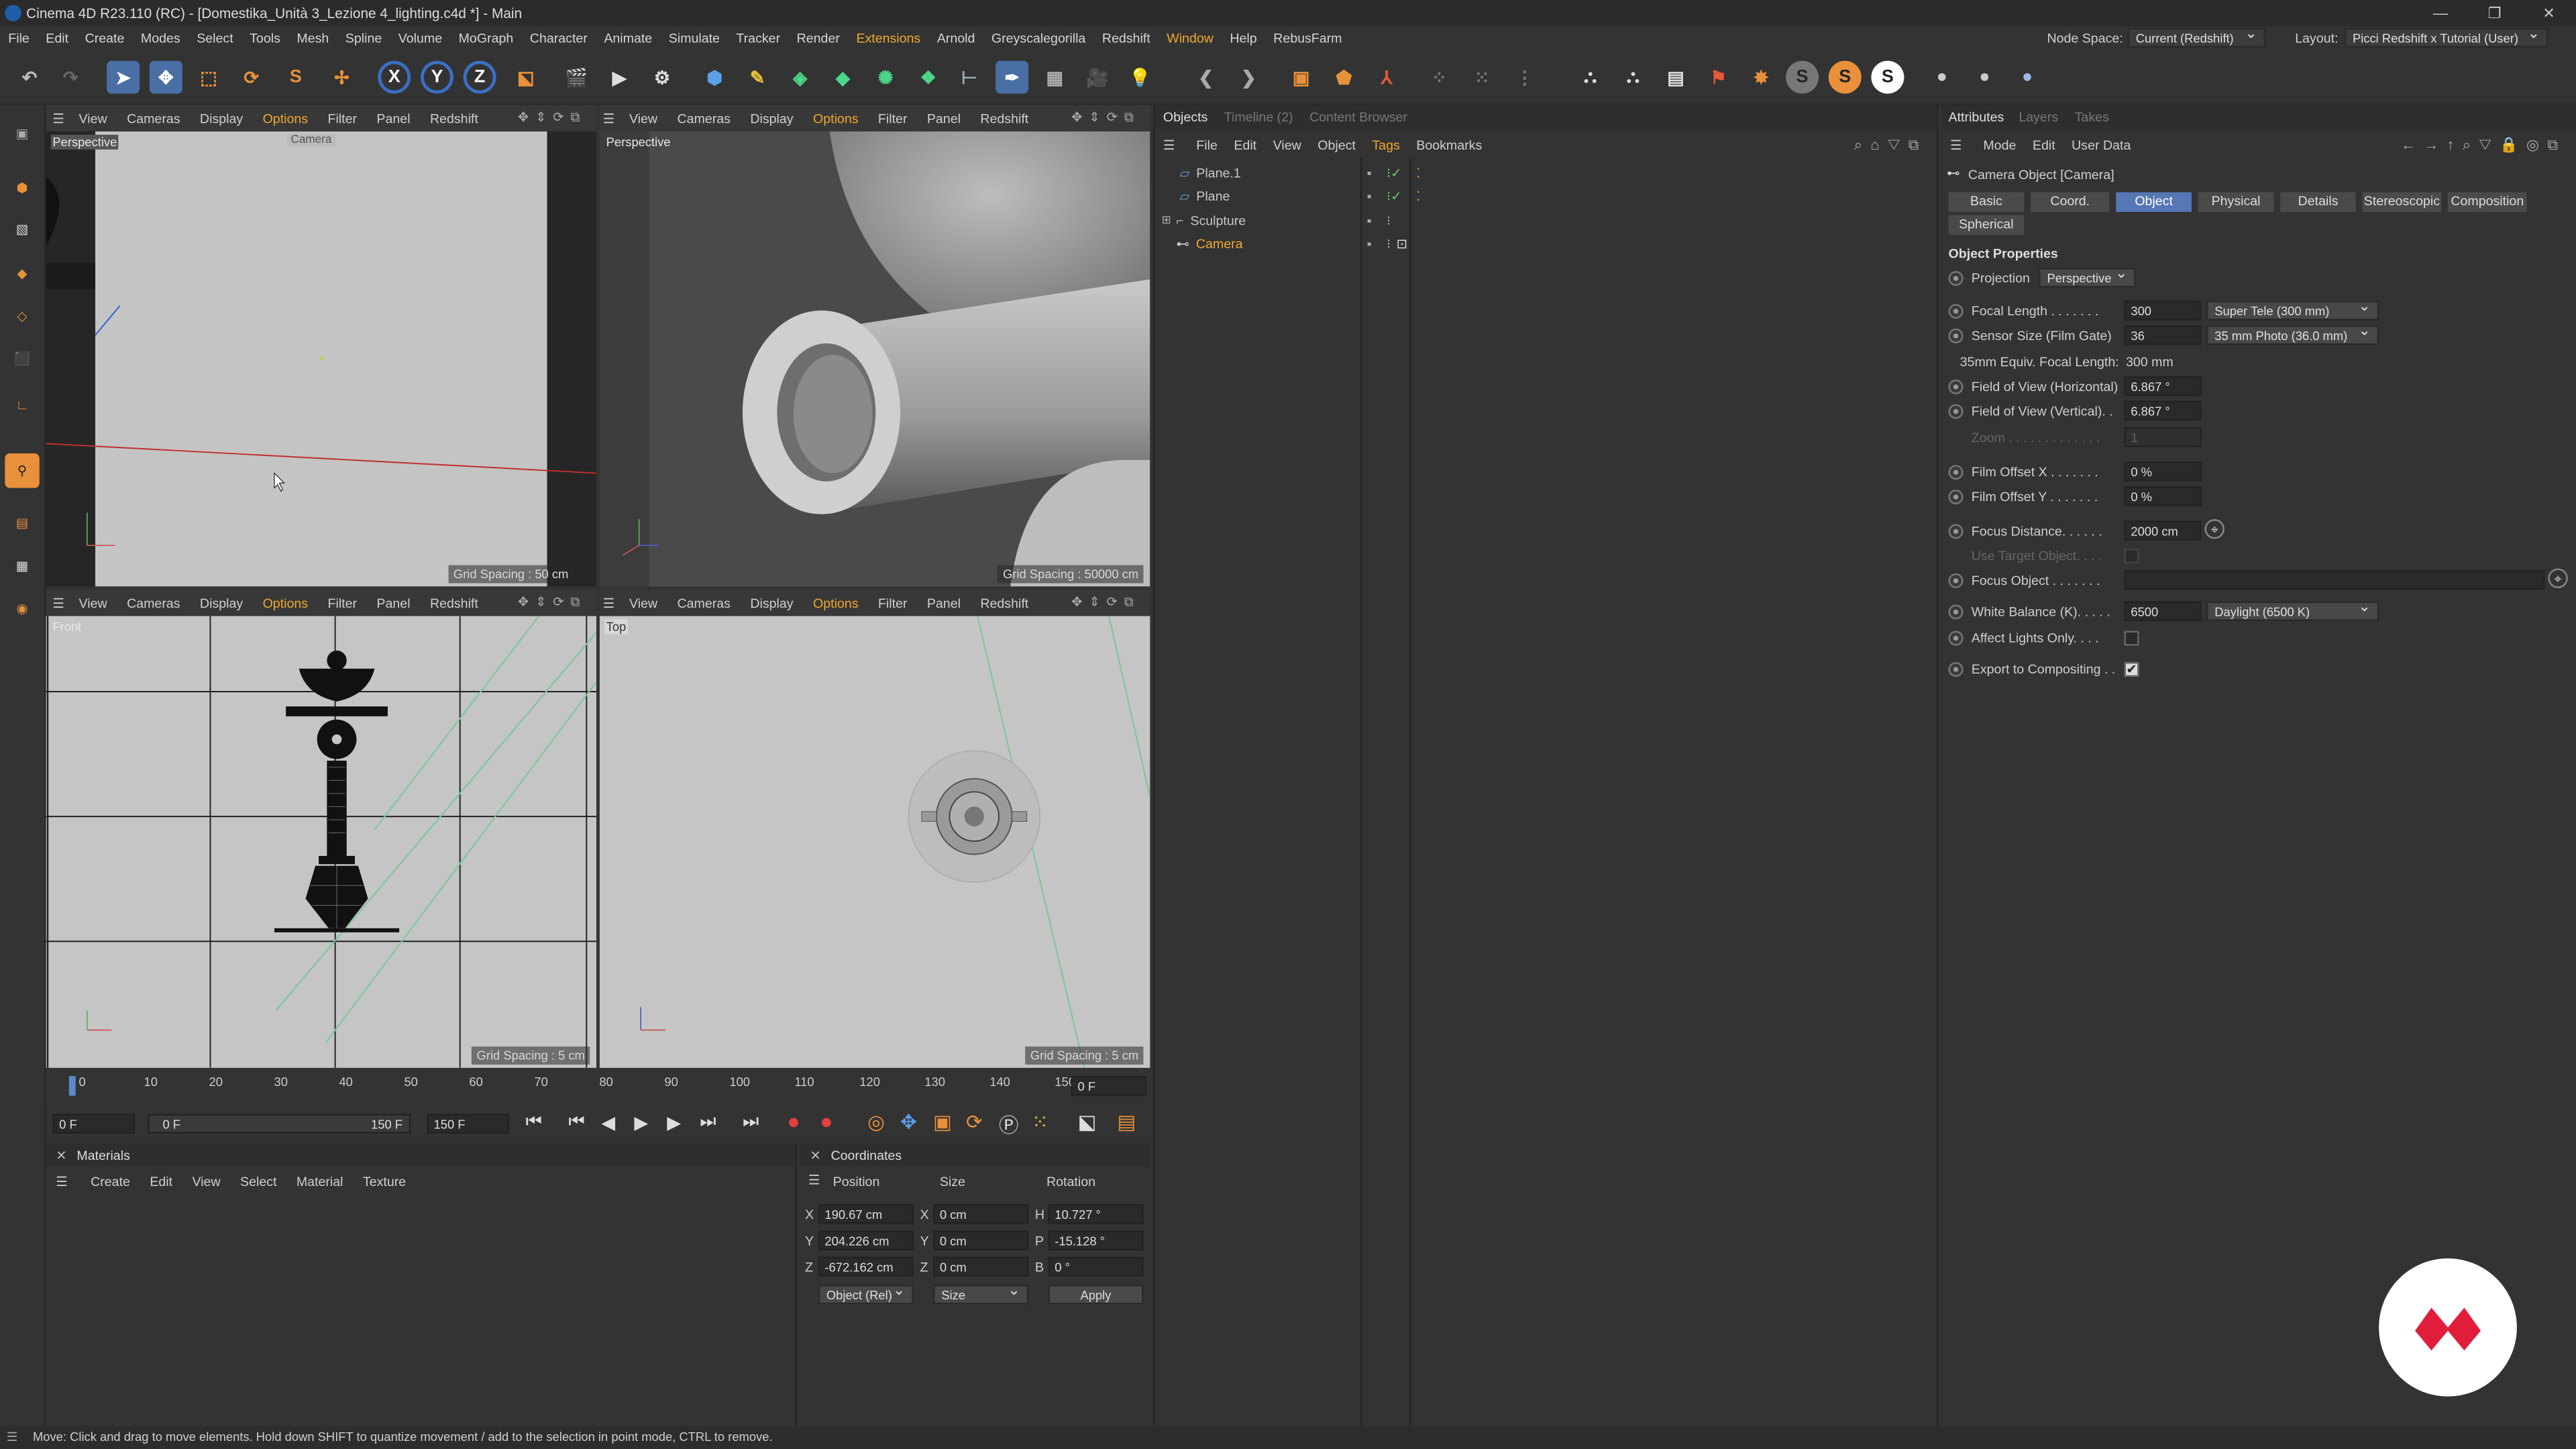 This screenshot has height=1449, width=2576. What do you see at coordinates (2236, 202) in the screenshot?
I see `subtab-physical: Physical` at bounding box center [2236, 202].